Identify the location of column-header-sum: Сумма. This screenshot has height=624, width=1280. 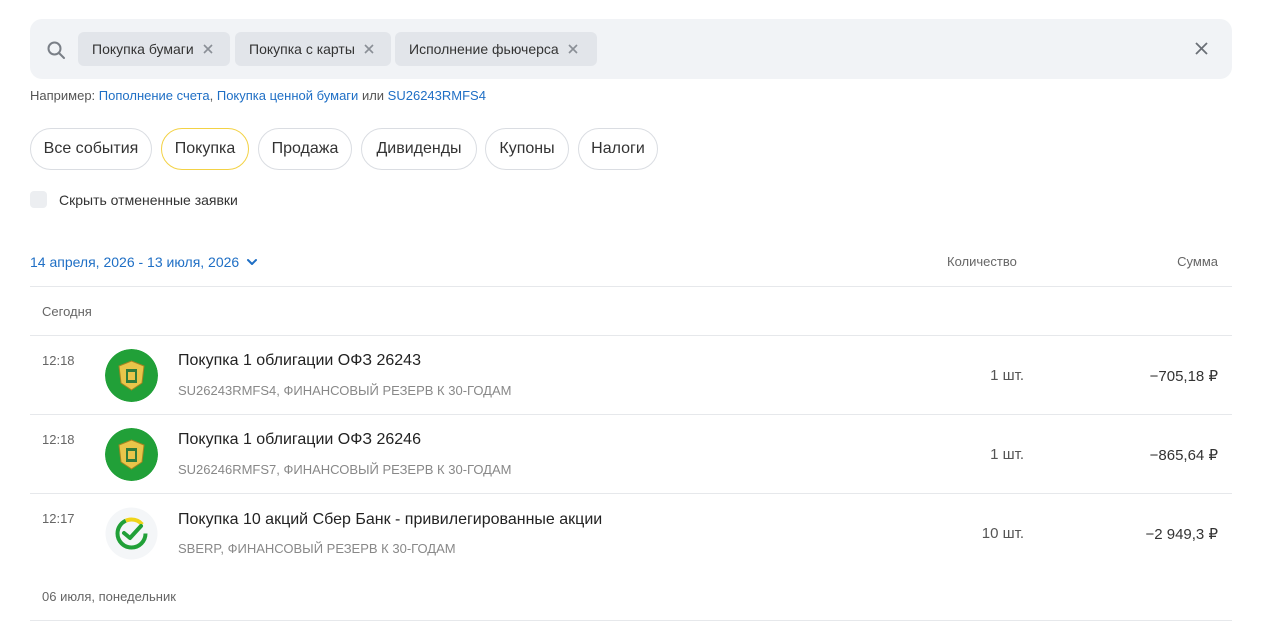
(1197, 261).